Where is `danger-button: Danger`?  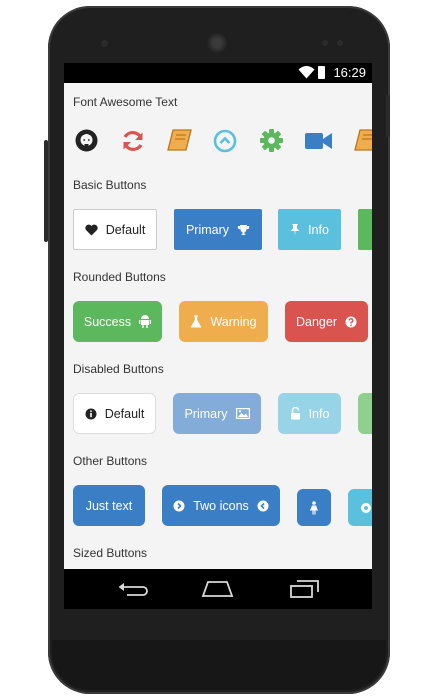
danger-button: Danger is located at coordinates (326, 321).